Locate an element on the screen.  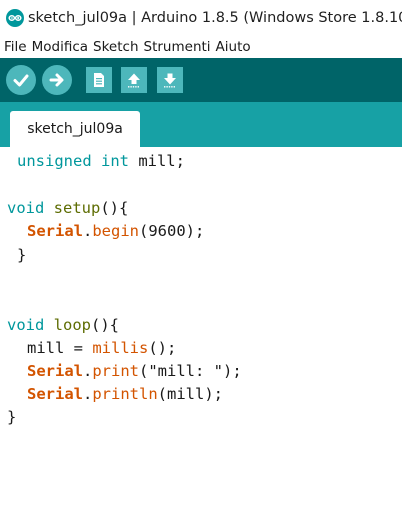
open-button is located at coordinates (134, 80).